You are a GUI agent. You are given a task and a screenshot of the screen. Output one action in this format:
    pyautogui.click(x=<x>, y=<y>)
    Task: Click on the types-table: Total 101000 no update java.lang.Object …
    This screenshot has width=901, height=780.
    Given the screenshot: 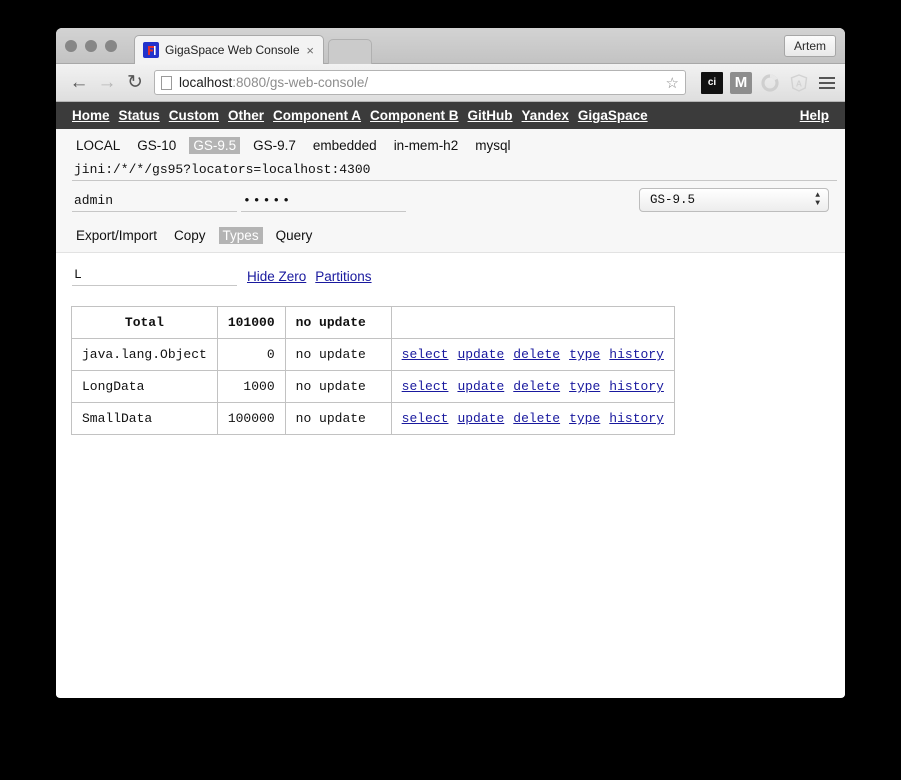 What is the action you would take?
    pyautogui.click(x=373, y=370)
    